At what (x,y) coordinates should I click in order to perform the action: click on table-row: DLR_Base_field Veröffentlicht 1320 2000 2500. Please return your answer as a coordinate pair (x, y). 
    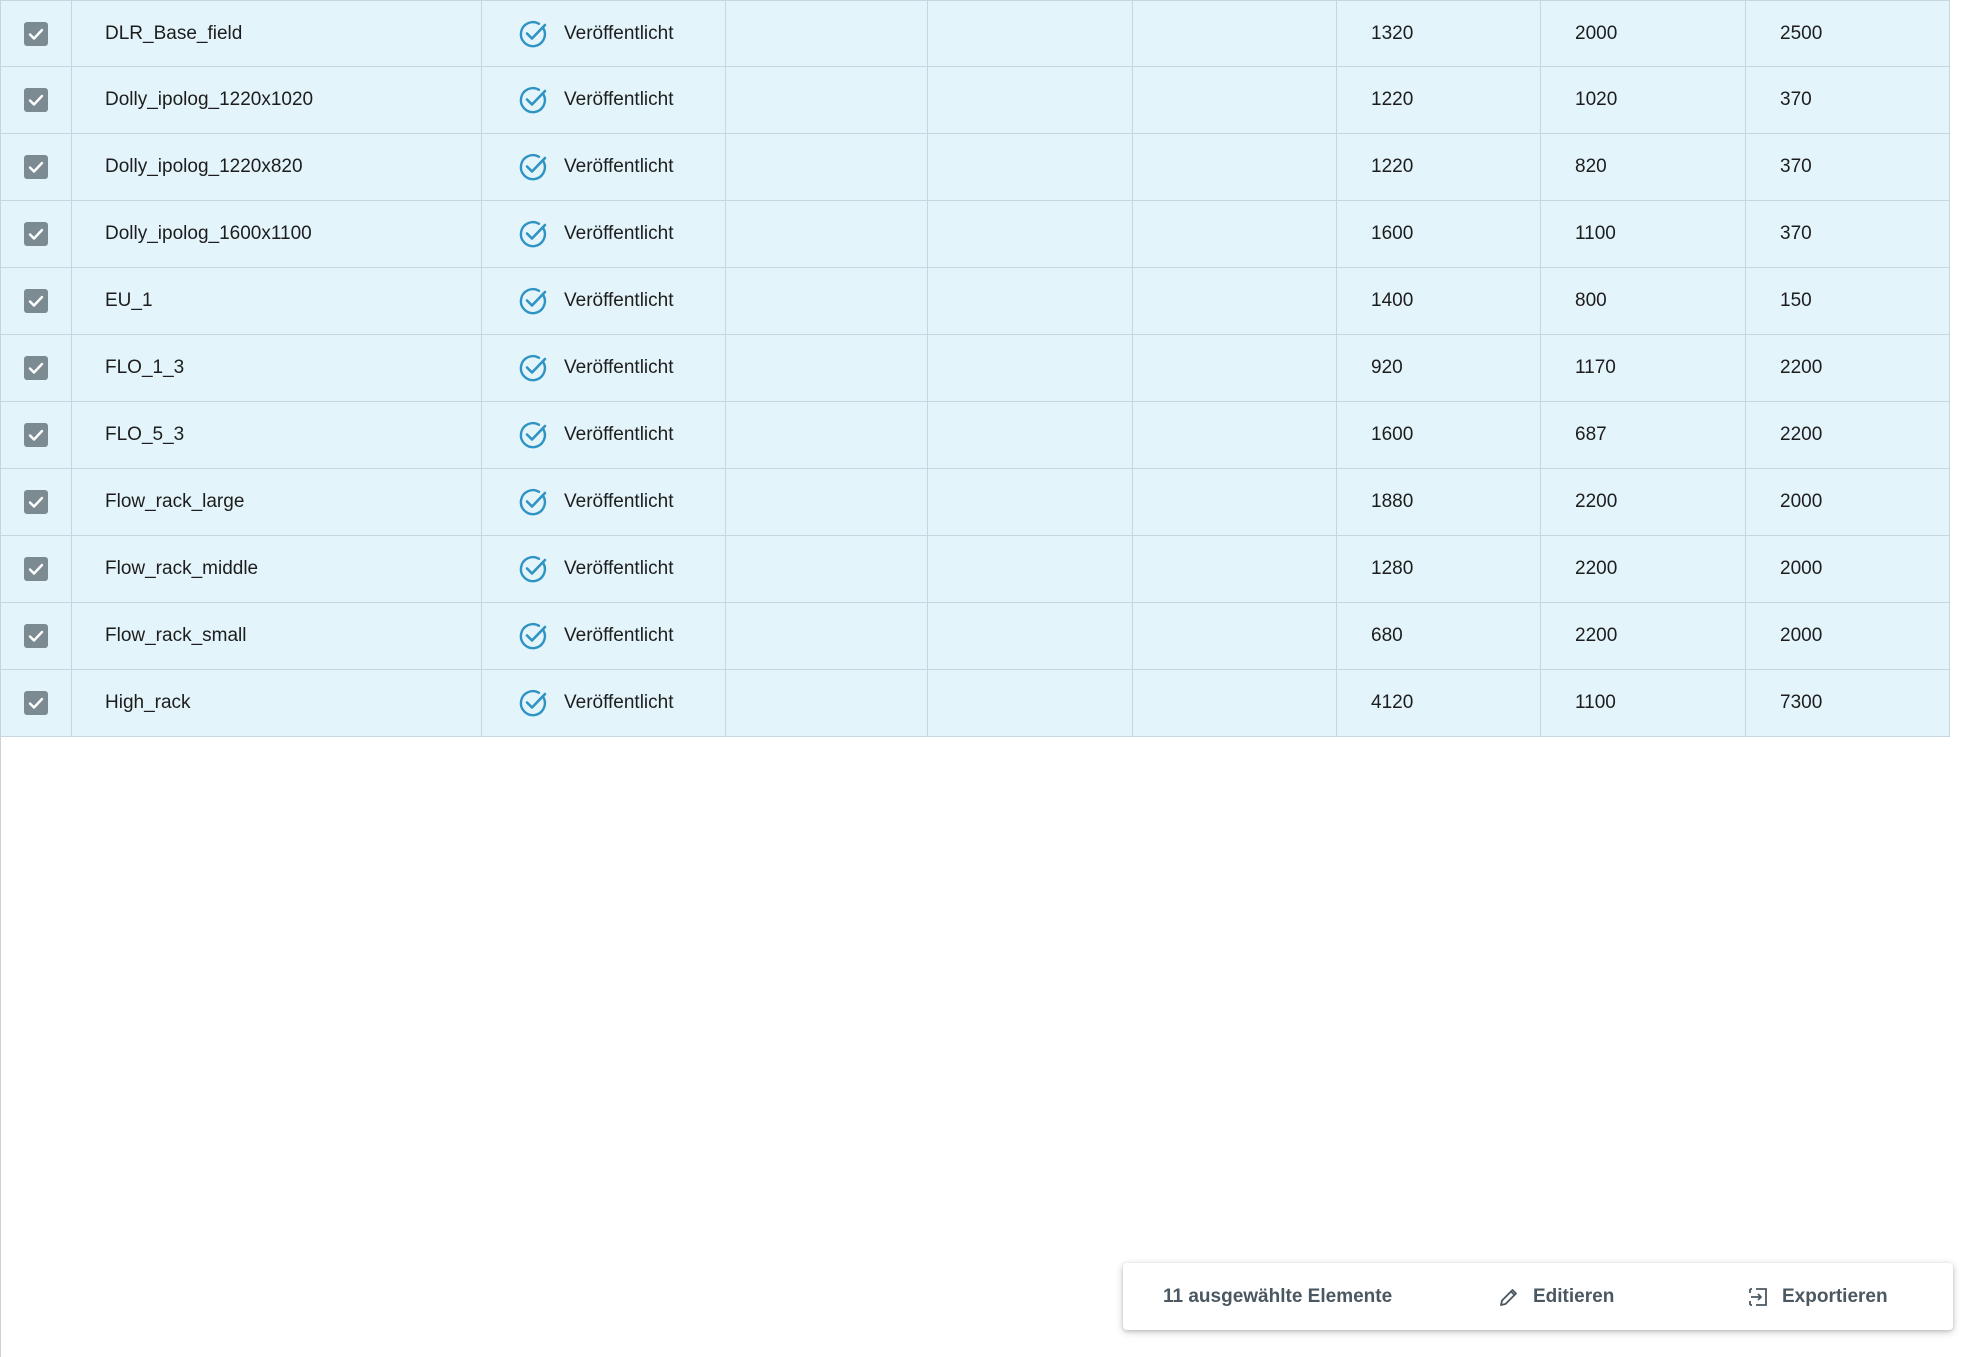
    Looking at the image, I should click on (975, 33).